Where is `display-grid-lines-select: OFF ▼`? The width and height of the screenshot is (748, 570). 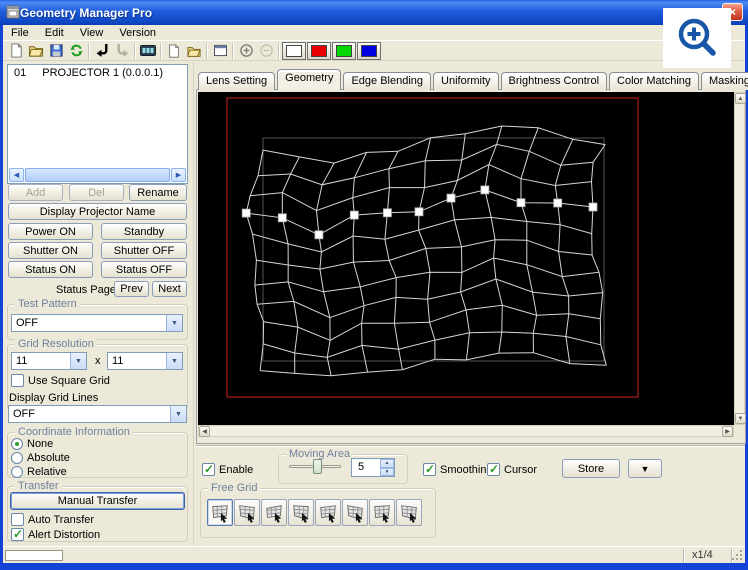 display-grid-lines-select: OFF ▼ is located at coordinates (97, 414).